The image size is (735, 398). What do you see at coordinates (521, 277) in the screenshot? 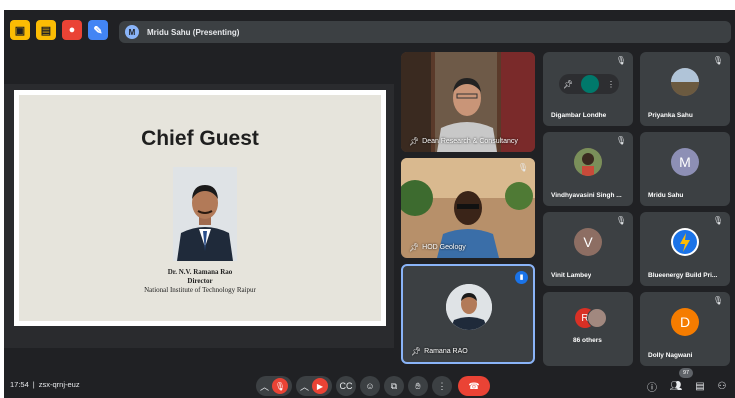
I see `speaking-indicator-icon: ▮` at bounding box center [521, 277].